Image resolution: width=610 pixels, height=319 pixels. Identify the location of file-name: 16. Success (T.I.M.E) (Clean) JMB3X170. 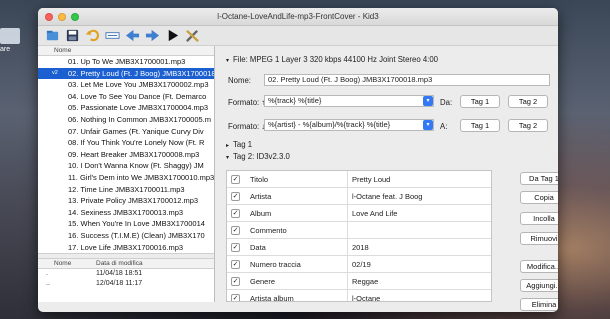
(136, 235).